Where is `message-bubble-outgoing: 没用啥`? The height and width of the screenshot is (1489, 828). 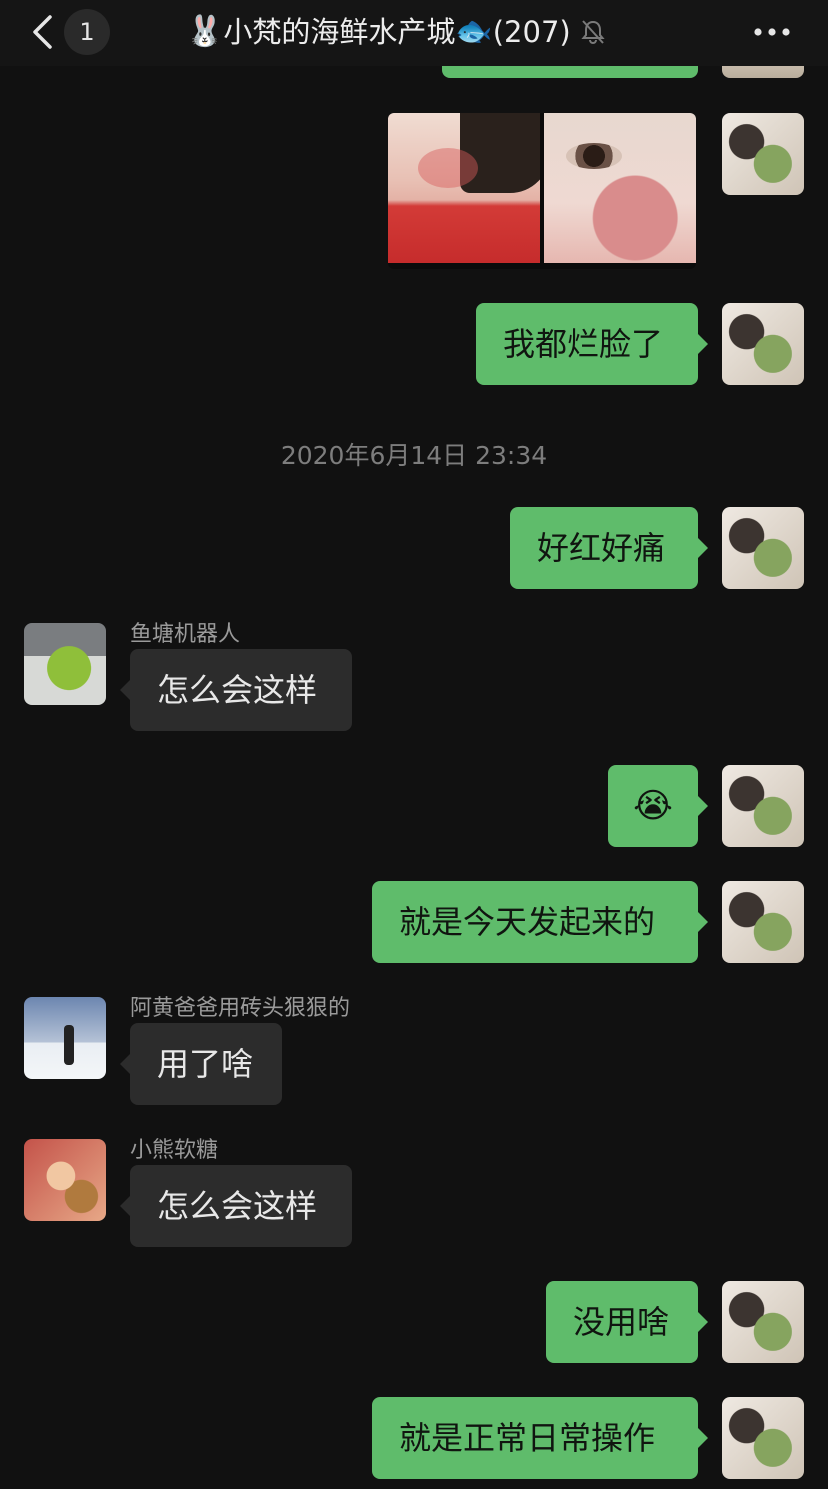 message-bubble-outgoing: 没用啥 is located at coordinates (622, 1322).